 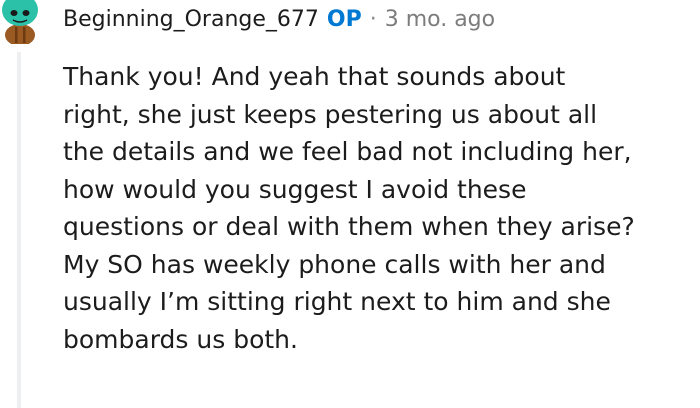 What do you see at coordinates (180, 339) in the screenshot?
I see `comment-body-line: bombards us both.` at bounding box center [180, 339].